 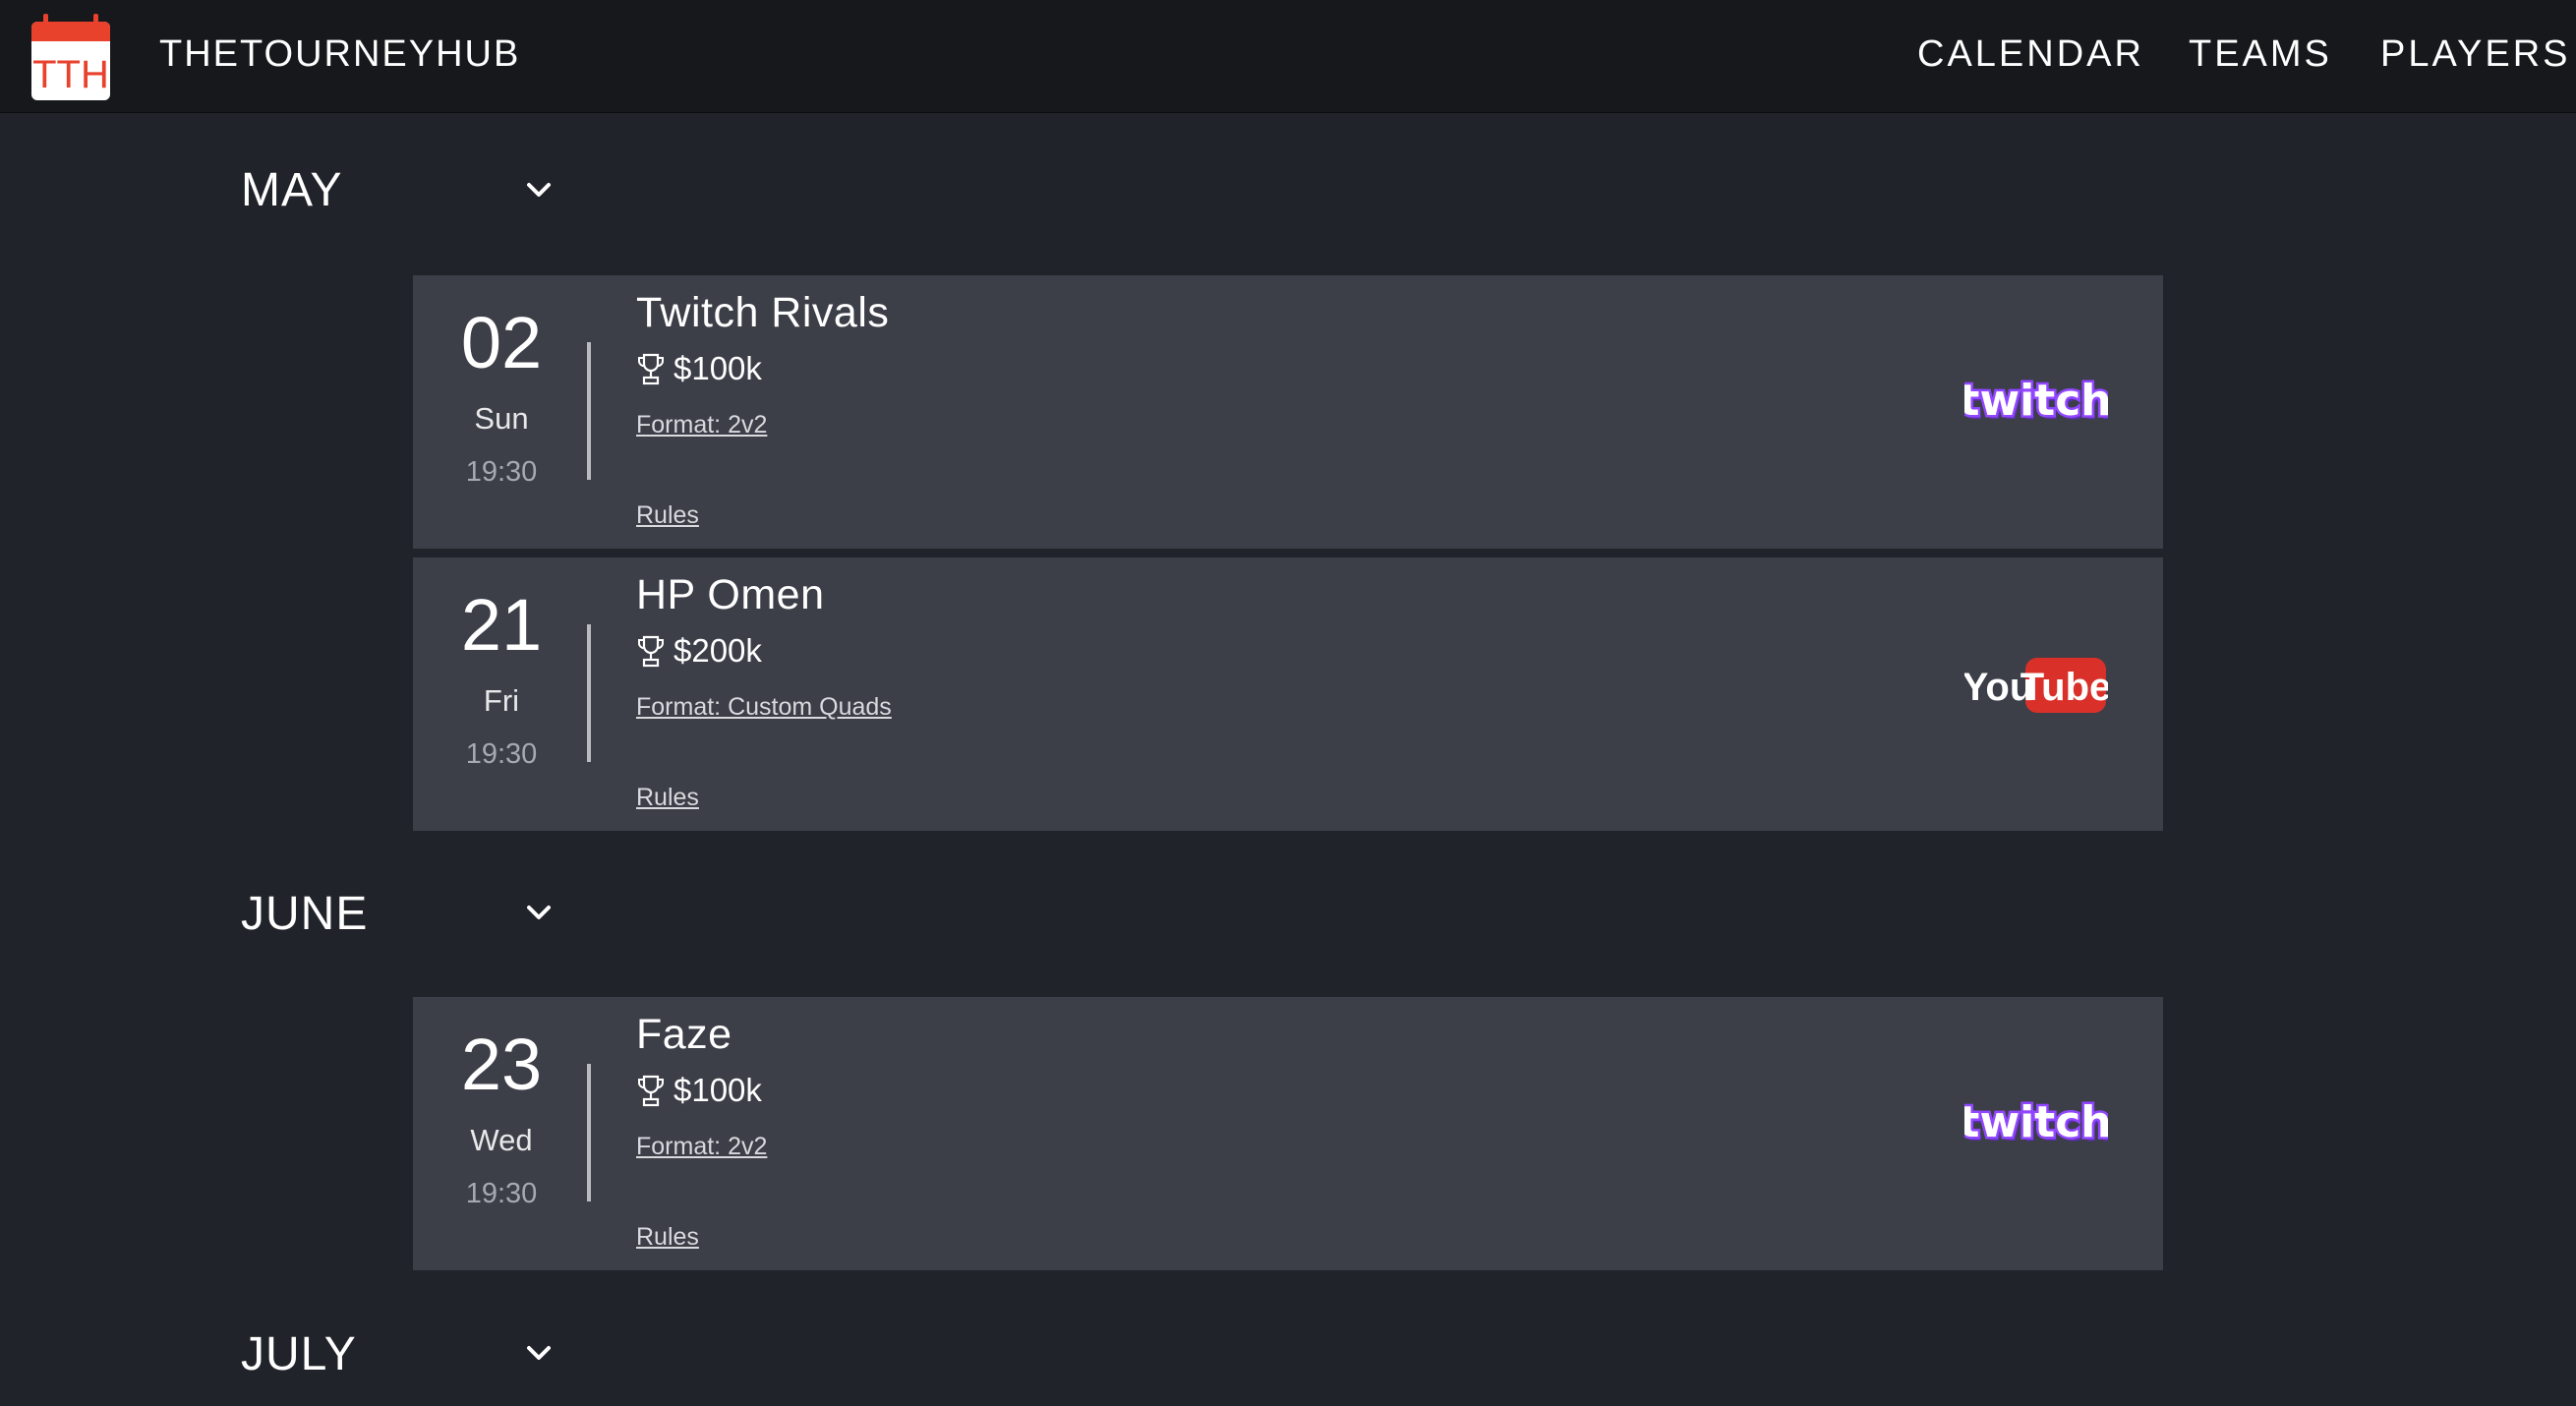 I want to click on event-day-number: 23, so click(x=501, y=1064).